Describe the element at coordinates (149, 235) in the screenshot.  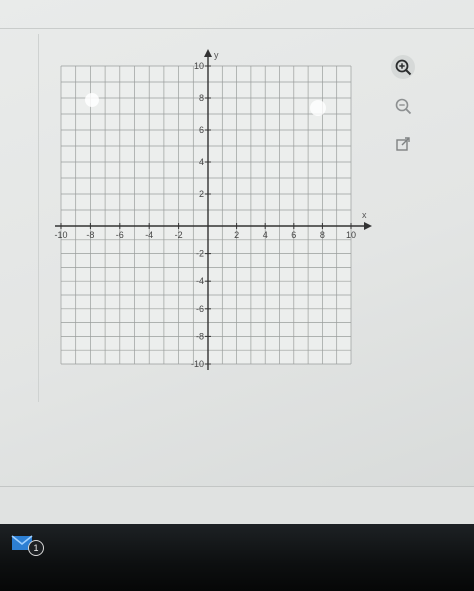
I see `x-tick-label: -4` at that location.